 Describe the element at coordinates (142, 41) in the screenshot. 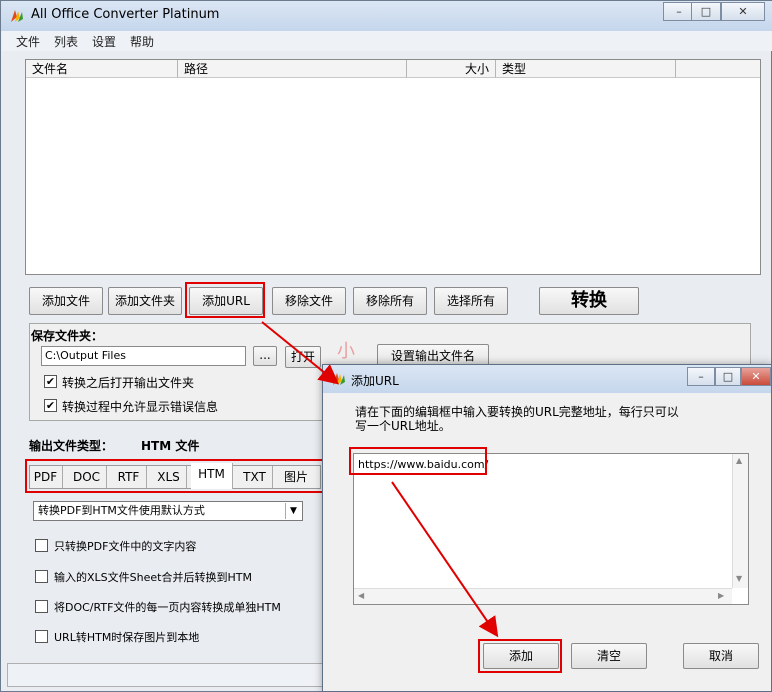

I see `menu-help: 帮助` at that location.